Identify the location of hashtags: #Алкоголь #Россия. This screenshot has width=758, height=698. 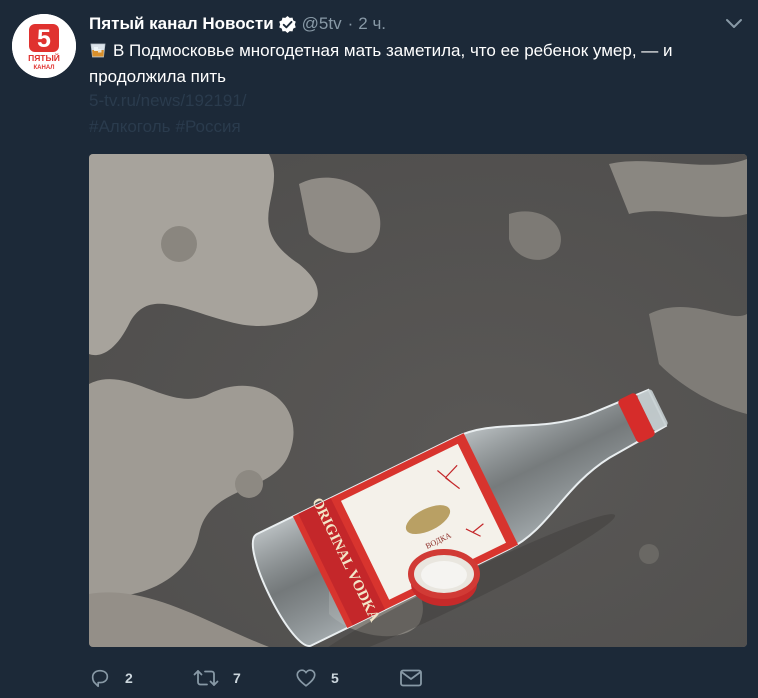
(167, 127).